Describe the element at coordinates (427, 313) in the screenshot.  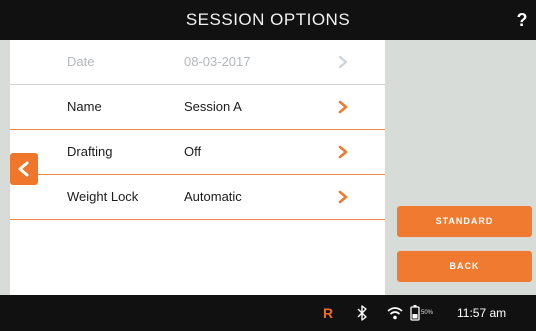
I see `battery-percent: 50%` at that location.